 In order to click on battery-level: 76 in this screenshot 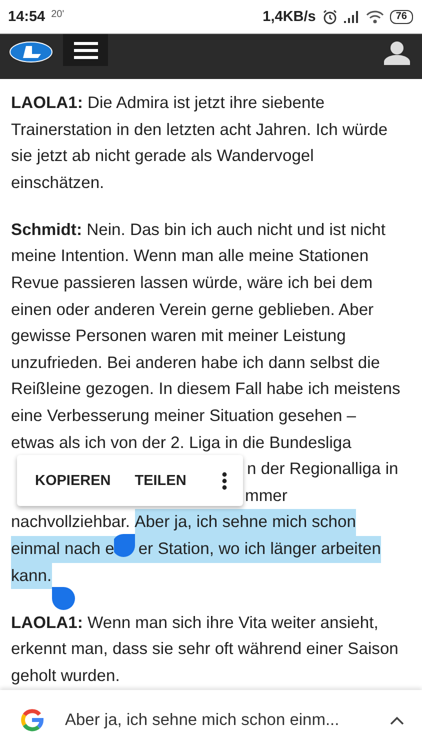, I will do `click(401, 17)`.